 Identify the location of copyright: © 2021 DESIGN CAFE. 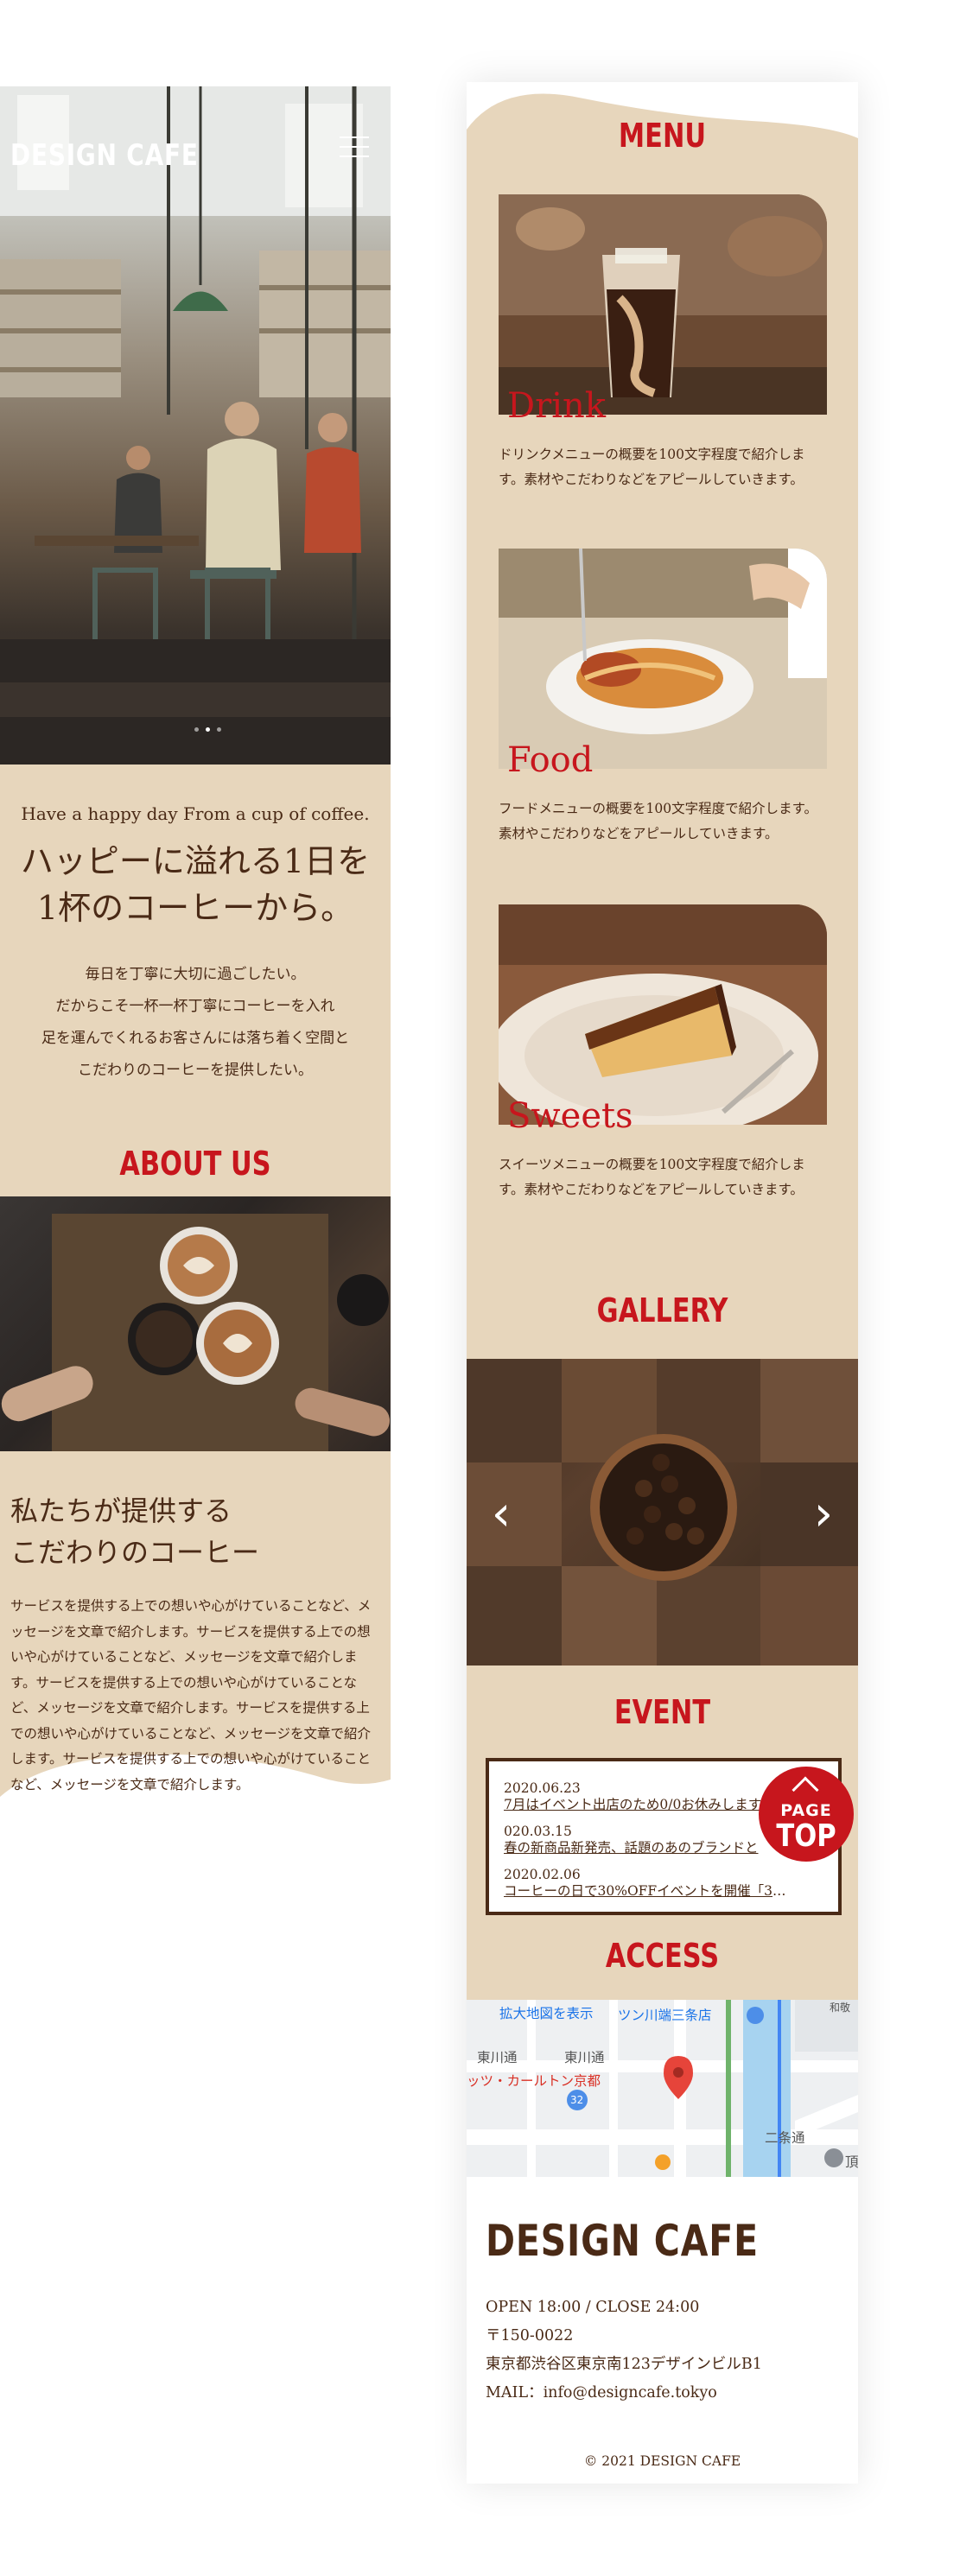
(662, 2461).